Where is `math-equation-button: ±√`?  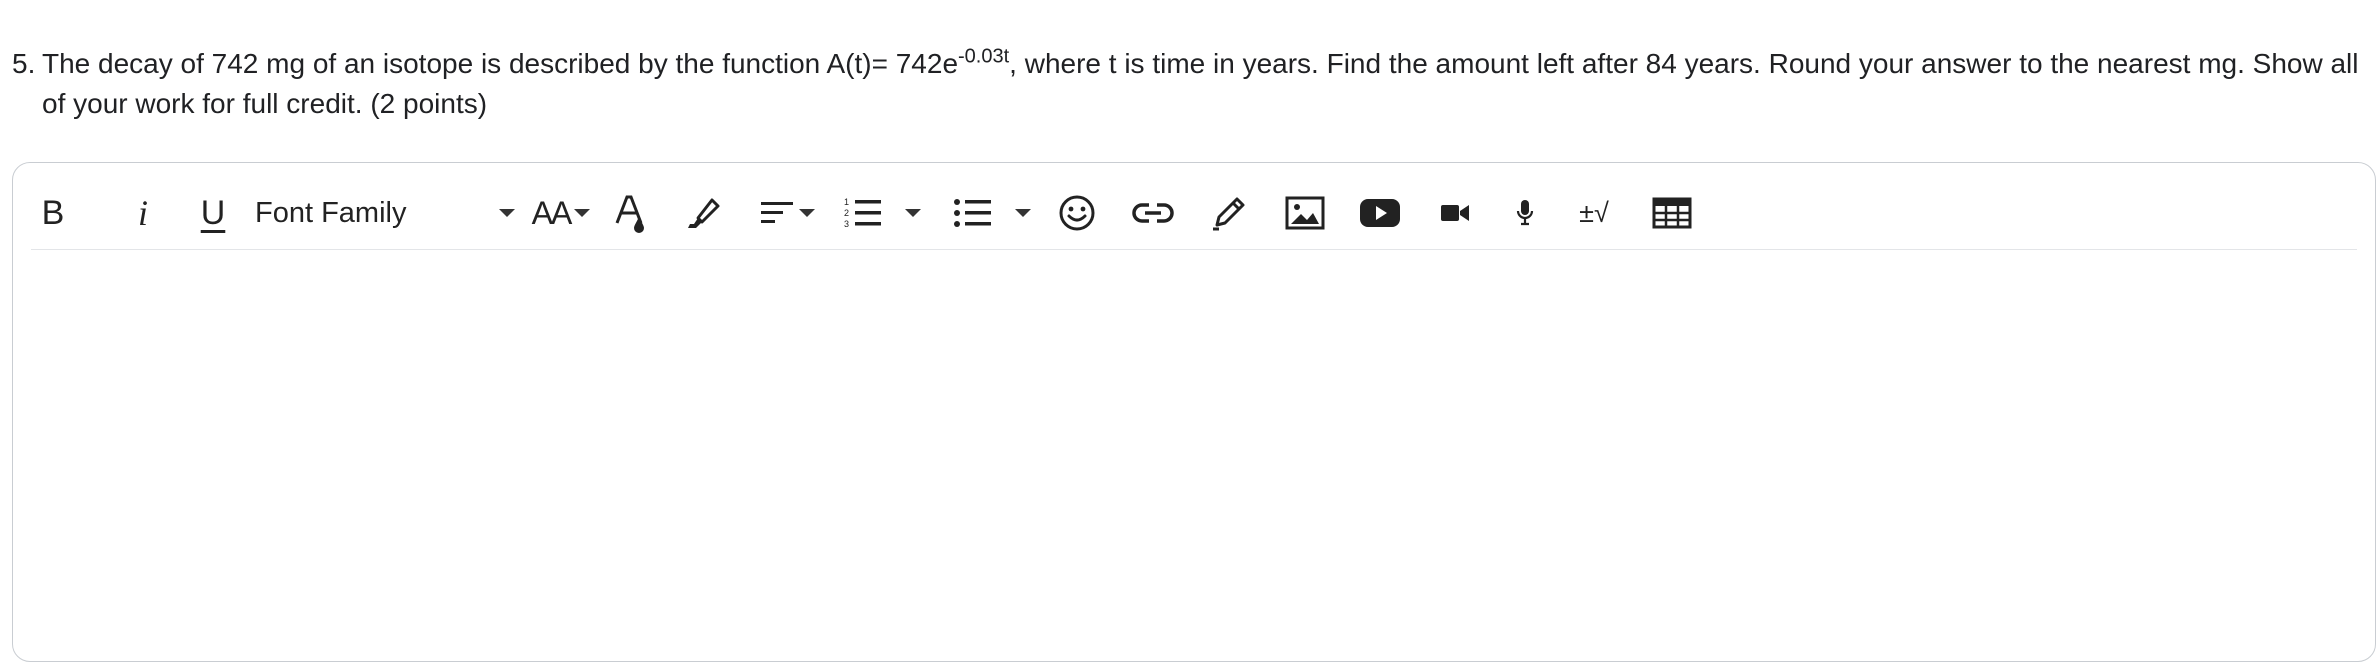 math-equation-button: ±√ is located at coordinates (1594, 213).